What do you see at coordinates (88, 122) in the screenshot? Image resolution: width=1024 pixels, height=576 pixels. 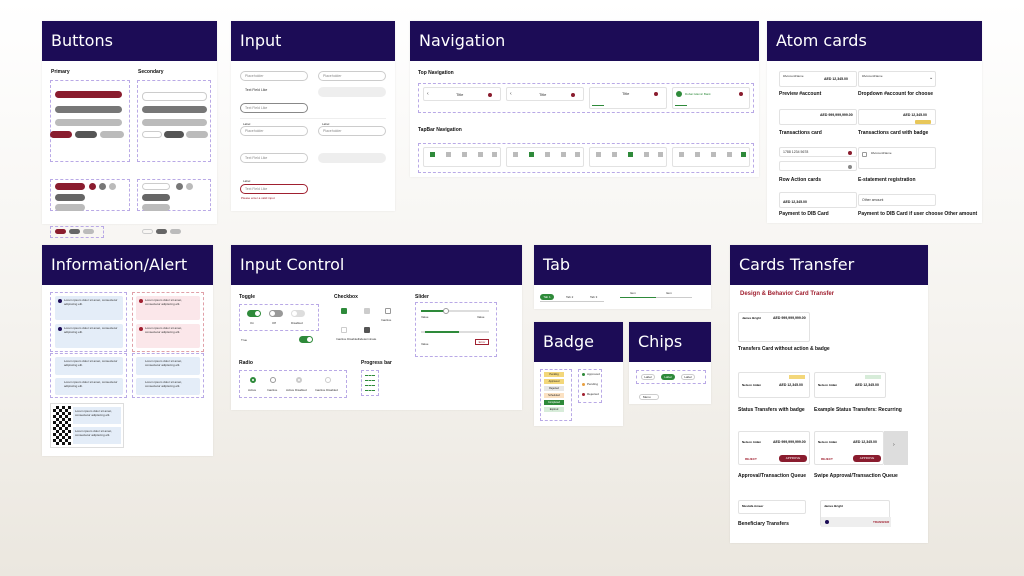 I see `primary-button-disabled` at bounding box center [88, 122].